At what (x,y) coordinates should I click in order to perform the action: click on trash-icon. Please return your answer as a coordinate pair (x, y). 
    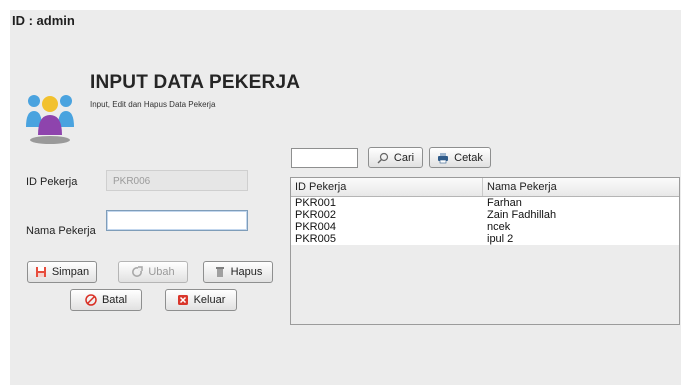
    Looking at the image, I should click on (219, 272).